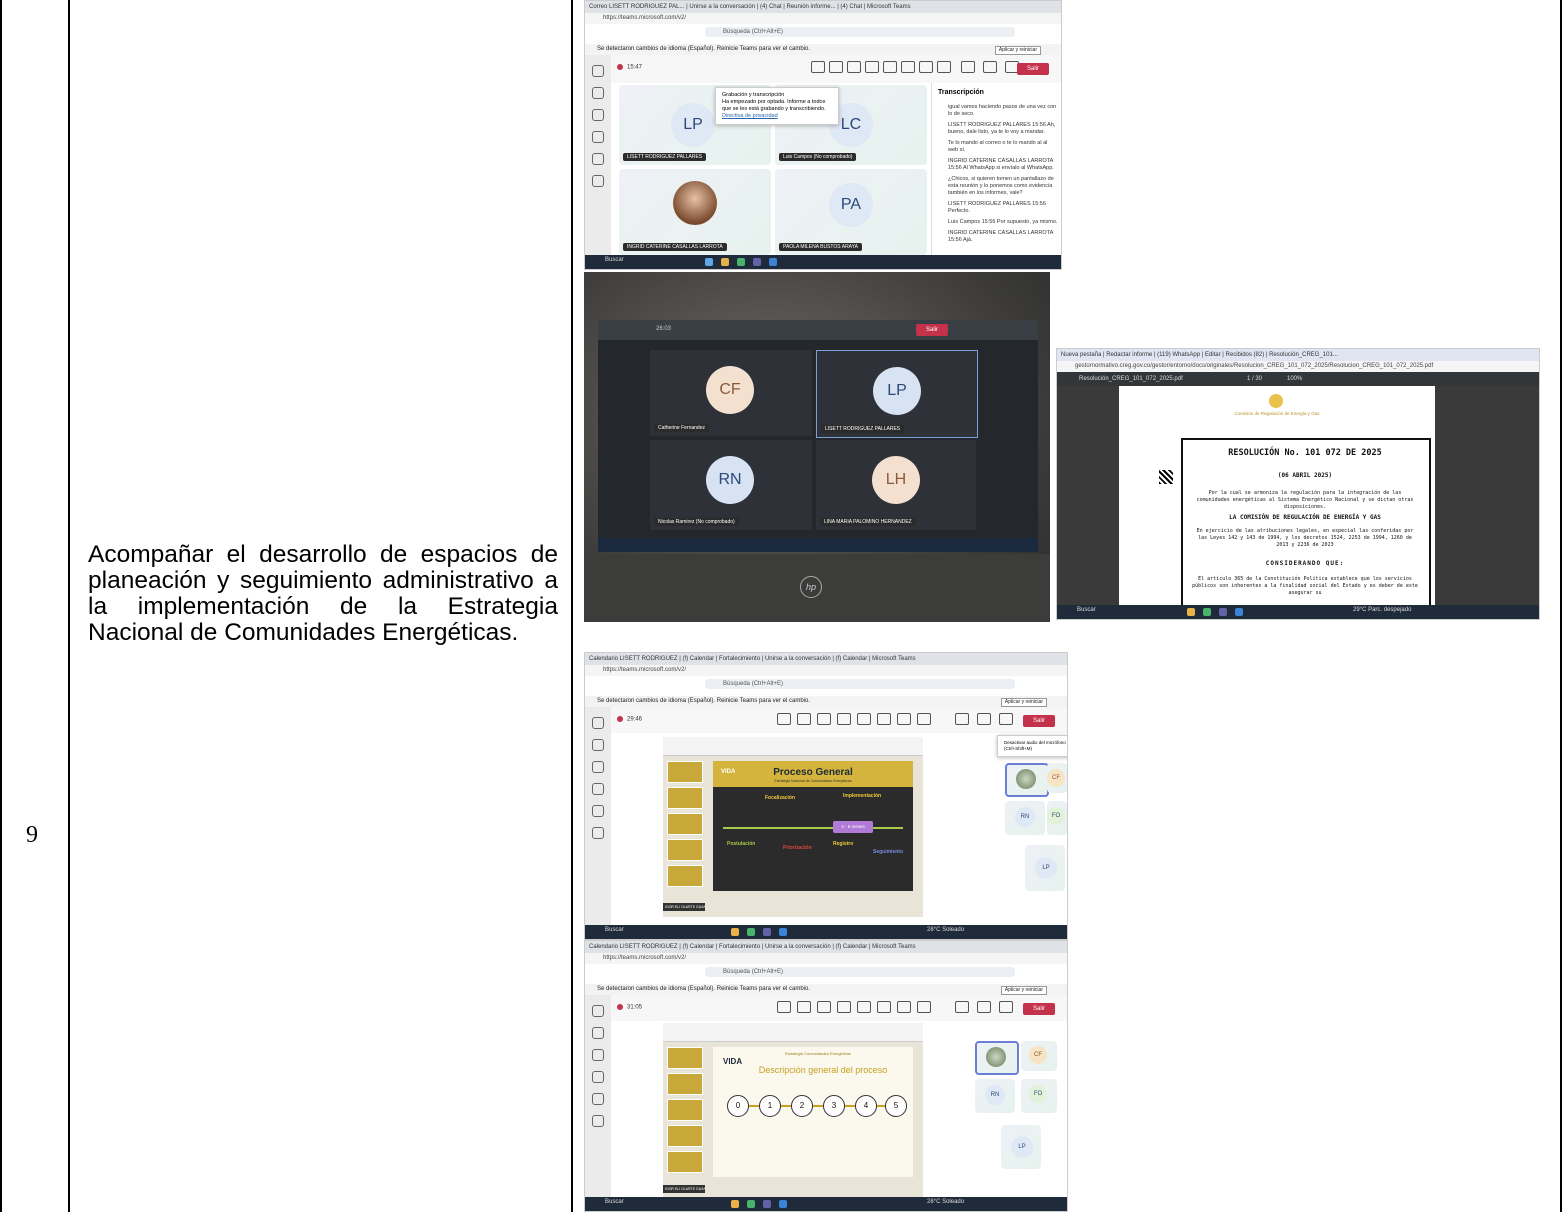 Image resolution: width=1562 pixels, height=1212 pixels. I want to click on participant-tile: FO, so click(1039, 1096).